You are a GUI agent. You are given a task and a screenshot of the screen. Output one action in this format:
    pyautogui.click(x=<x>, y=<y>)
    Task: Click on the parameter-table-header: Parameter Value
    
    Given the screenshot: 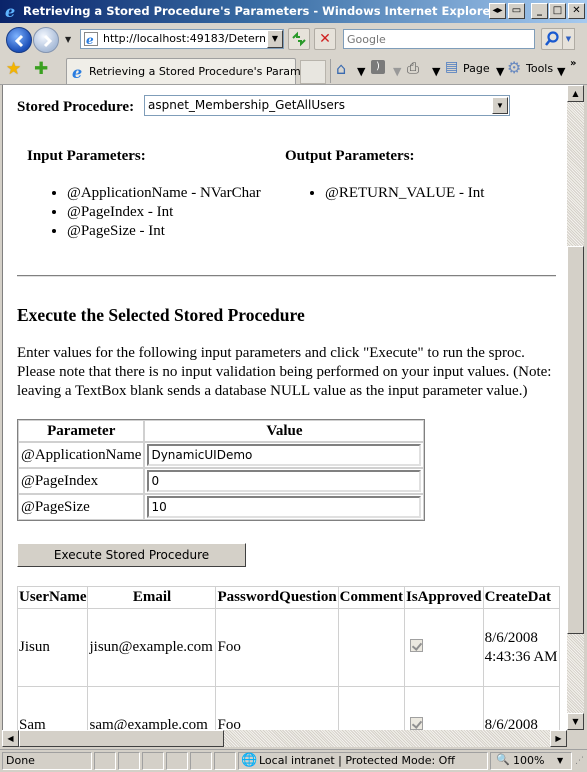 What is the action you would take?
    pyautogui.click(x=221, y=431)
    